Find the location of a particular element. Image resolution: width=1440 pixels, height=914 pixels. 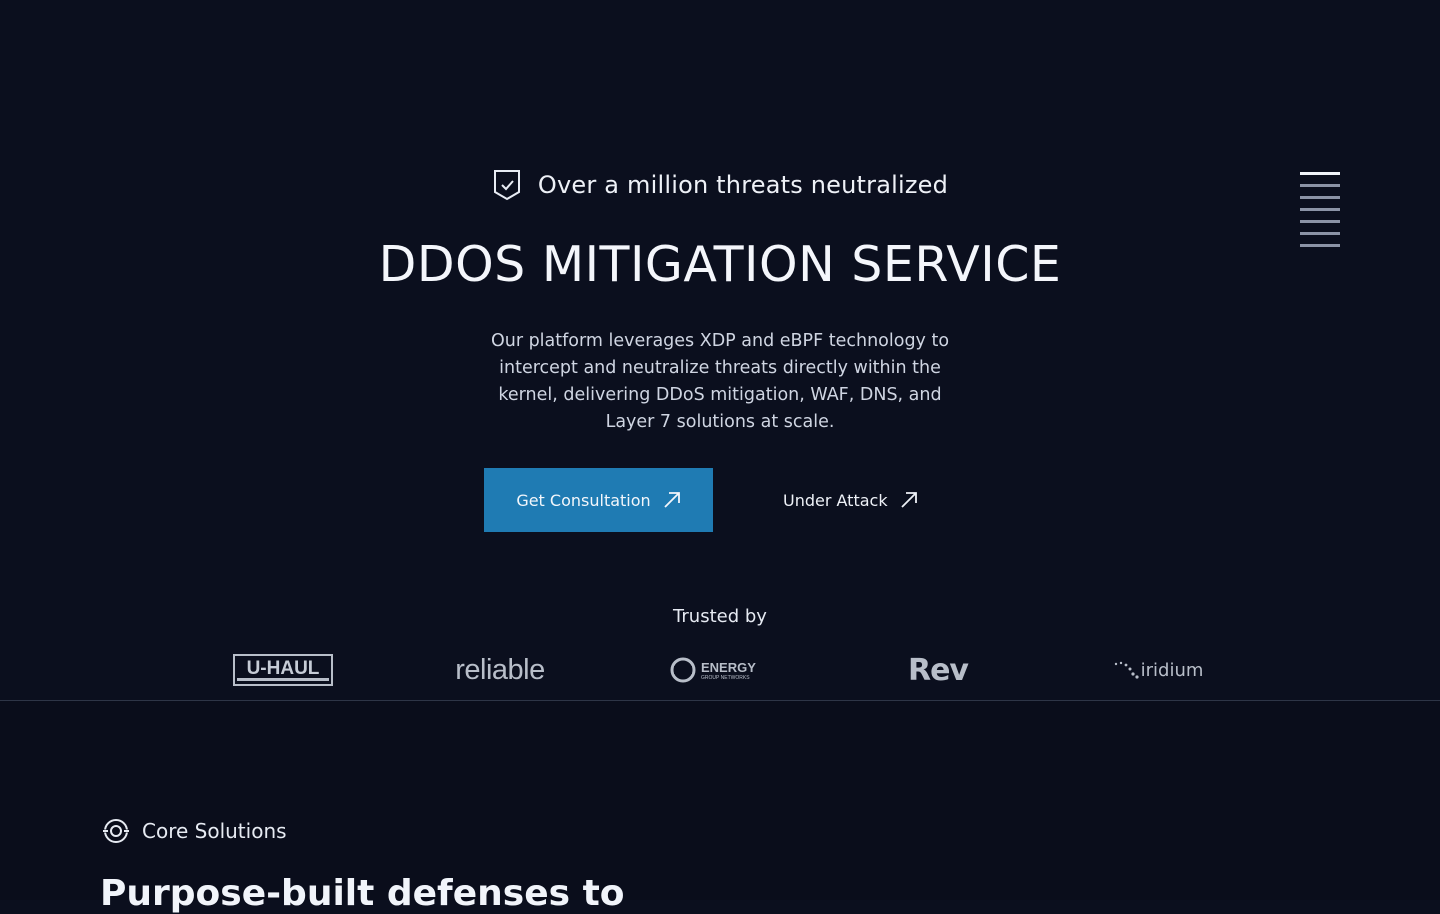

reliable-logo-text: reliable is located at coordinates (500, 669).